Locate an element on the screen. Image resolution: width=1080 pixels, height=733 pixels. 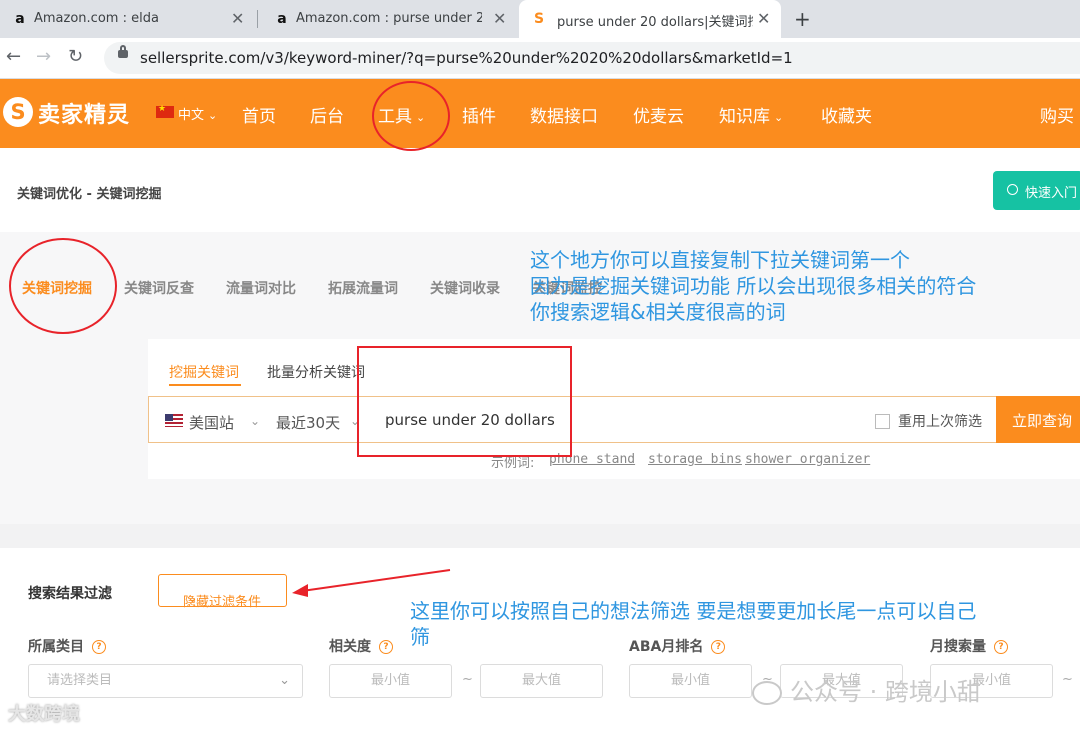
watermark-right: 公众号 · 跨境小甜 is located at coordinates (866, 689).